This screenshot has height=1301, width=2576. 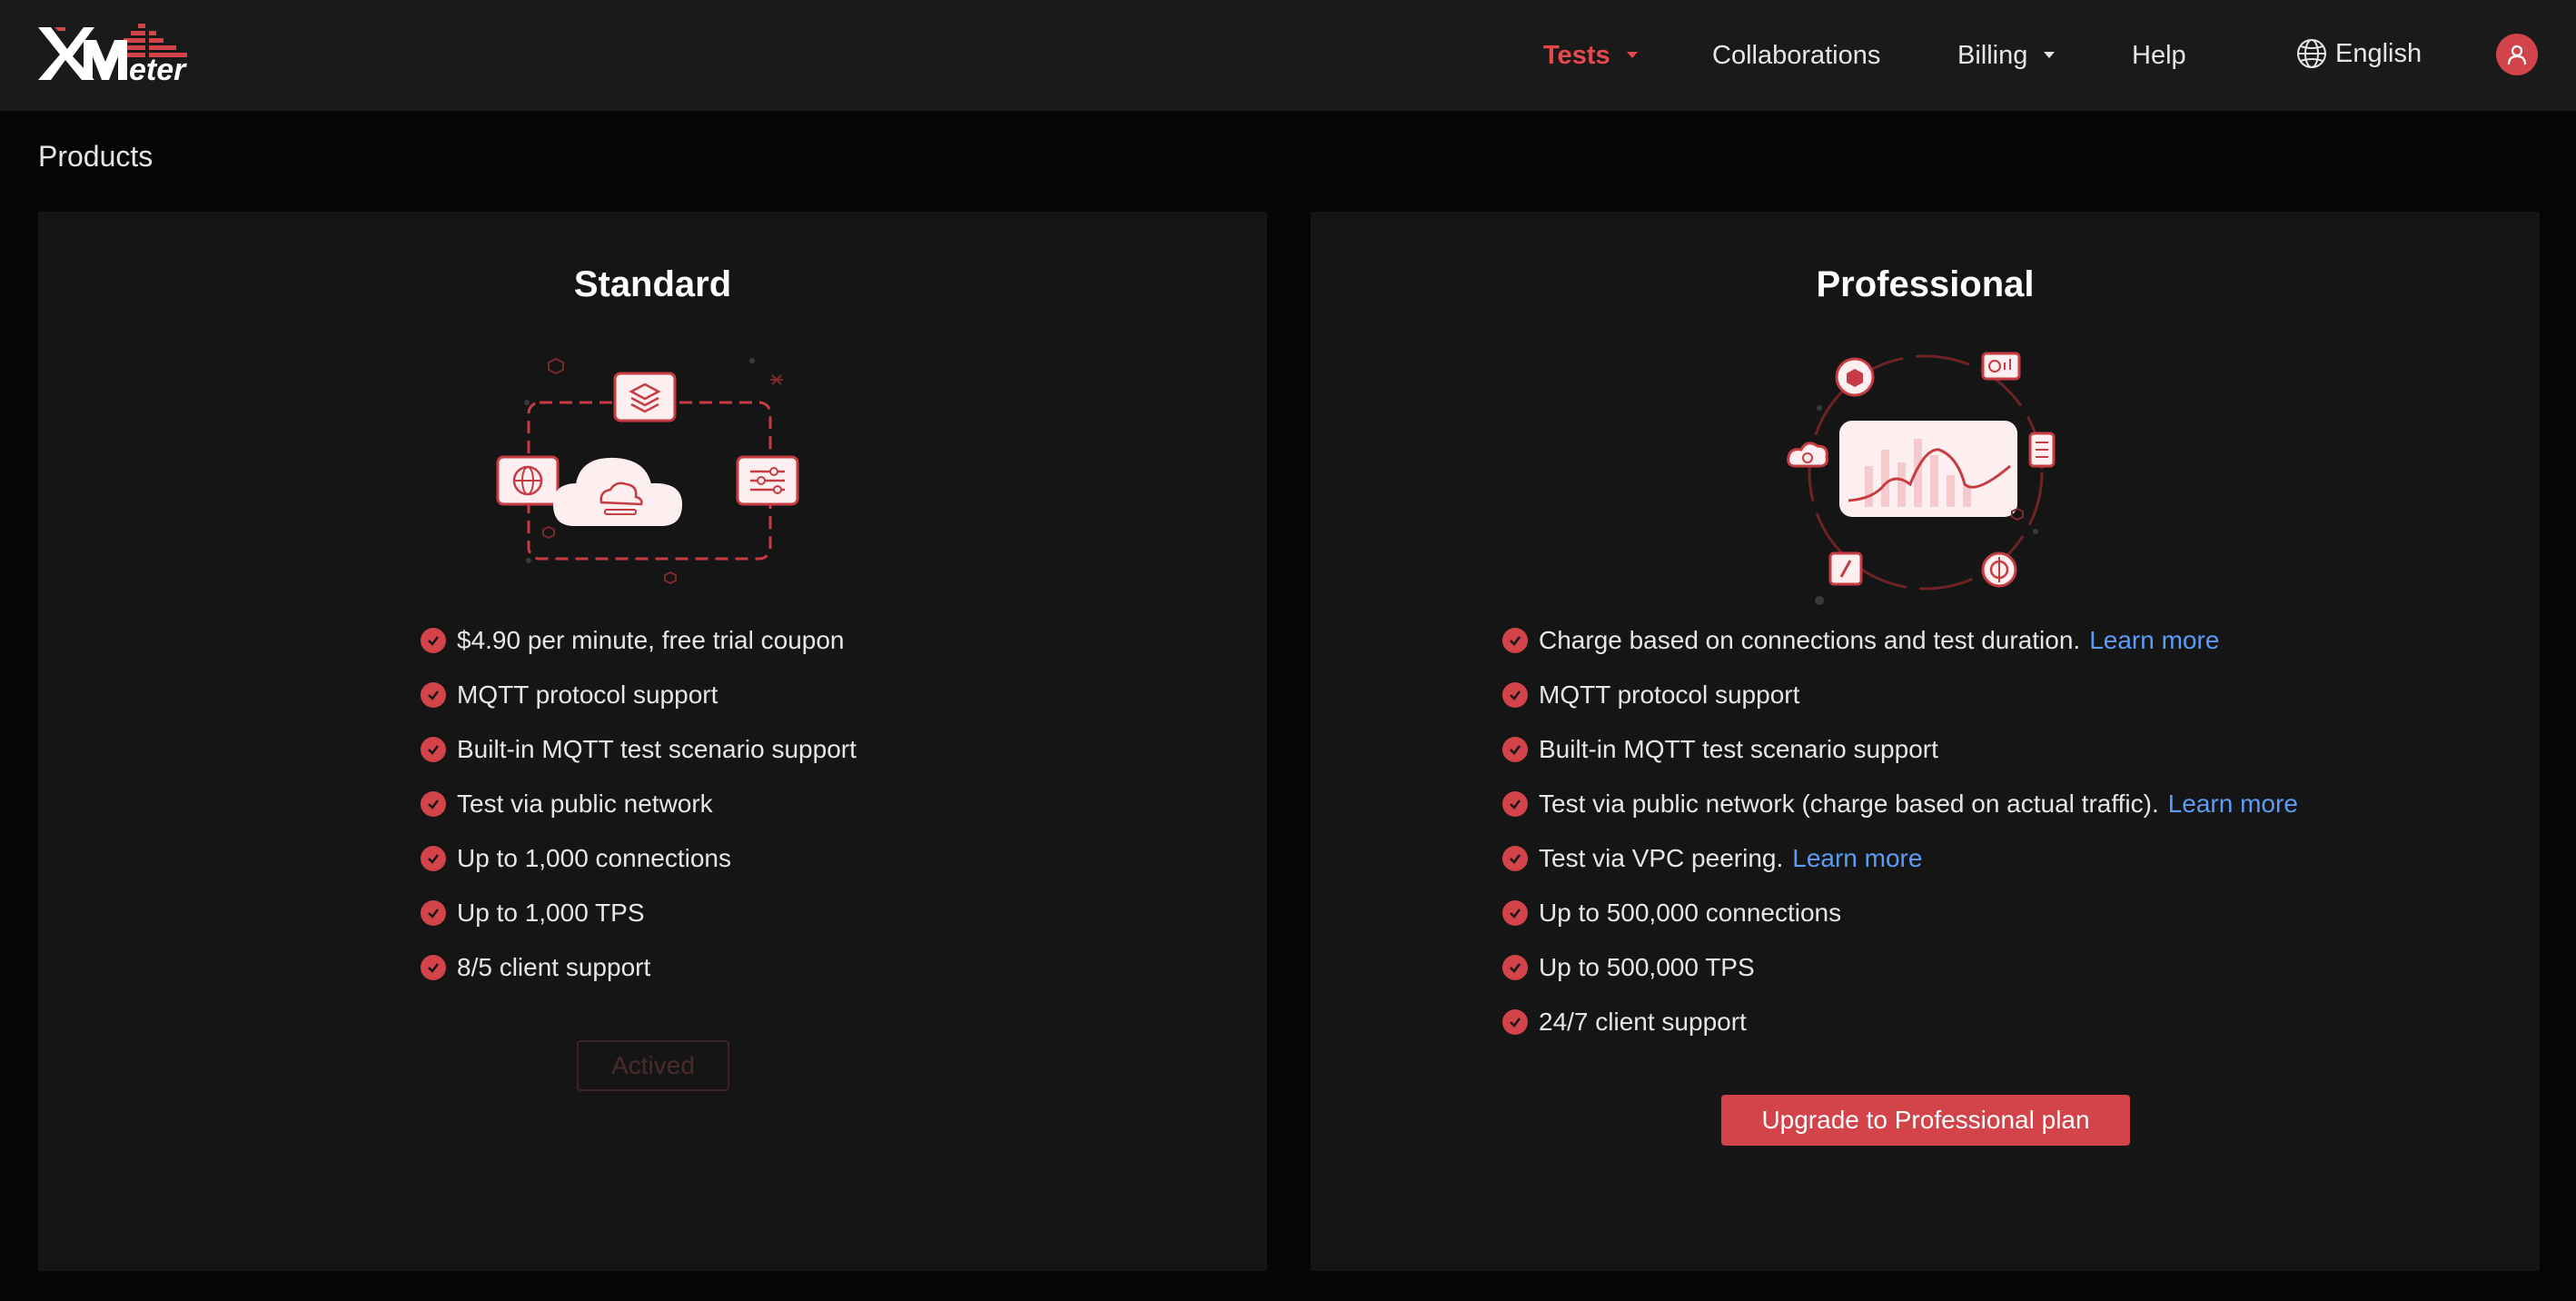 I want to click on feature-item: Test via VPC peering. Learn more, so click(x=1900, y=858).